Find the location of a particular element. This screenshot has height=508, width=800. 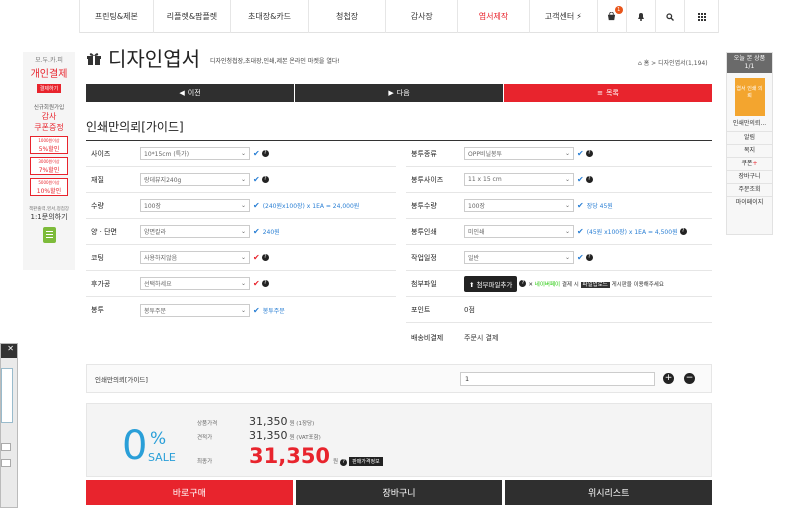

env-qty-value: 100장 is located at coordinates (476, 206).